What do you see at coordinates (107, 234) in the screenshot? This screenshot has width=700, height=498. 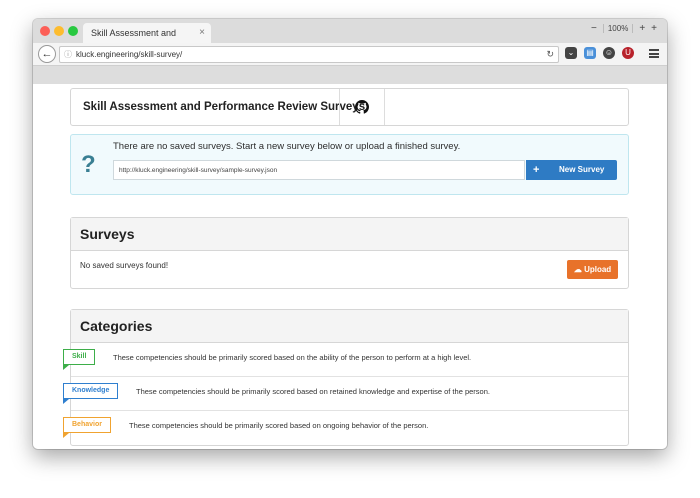 I see `surveys-title: Surveys` at bounding box center [107, 234].